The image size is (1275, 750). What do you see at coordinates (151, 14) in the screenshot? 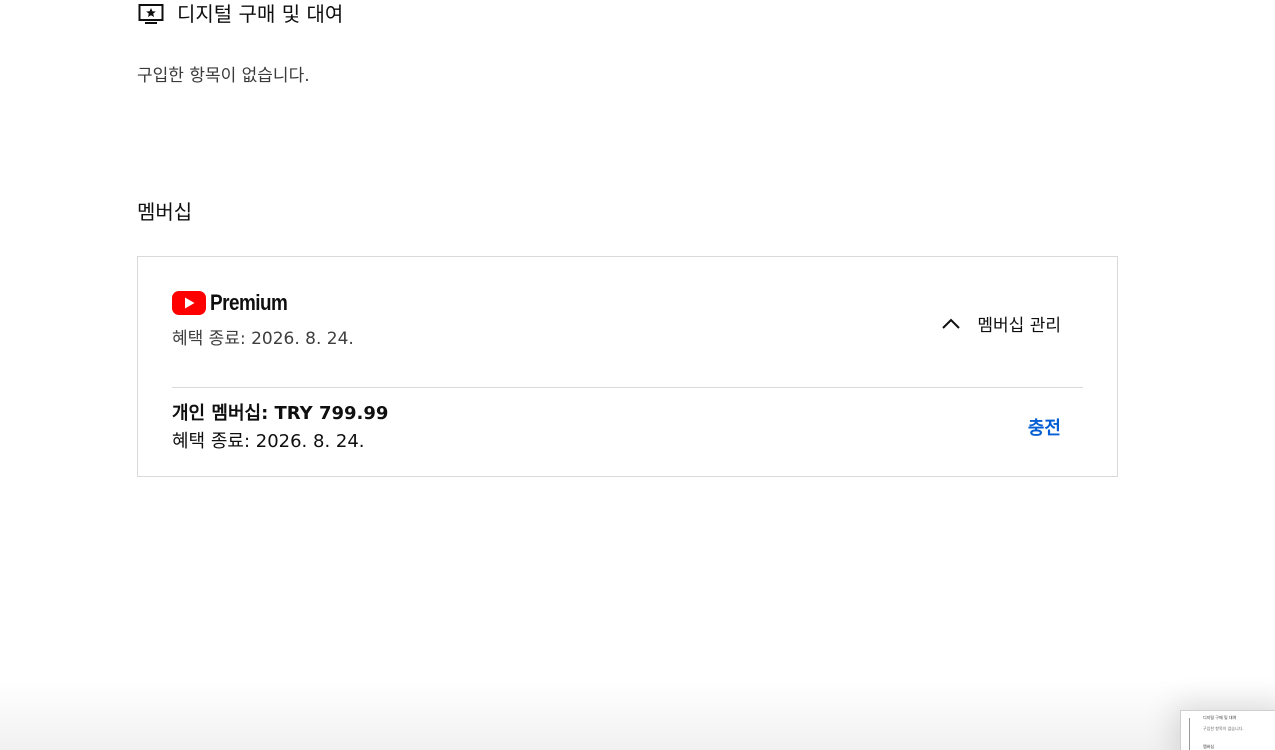
I see `tv-star-icon` at bounding box center [151, 14].